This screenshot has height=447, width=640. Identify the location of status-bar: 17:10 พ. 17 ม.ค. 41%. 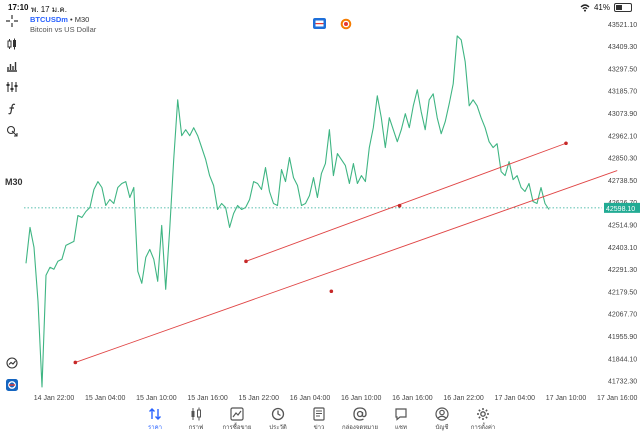
(320, 7).